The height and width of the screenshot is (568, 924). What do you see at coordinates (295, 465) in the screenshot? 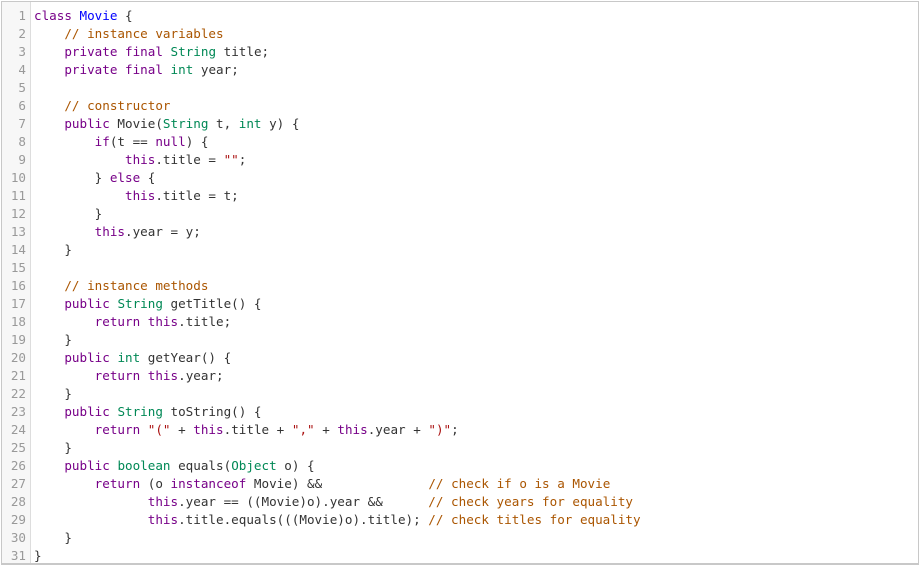
I see `code-text: o) {` at bounding box center [295, 465].